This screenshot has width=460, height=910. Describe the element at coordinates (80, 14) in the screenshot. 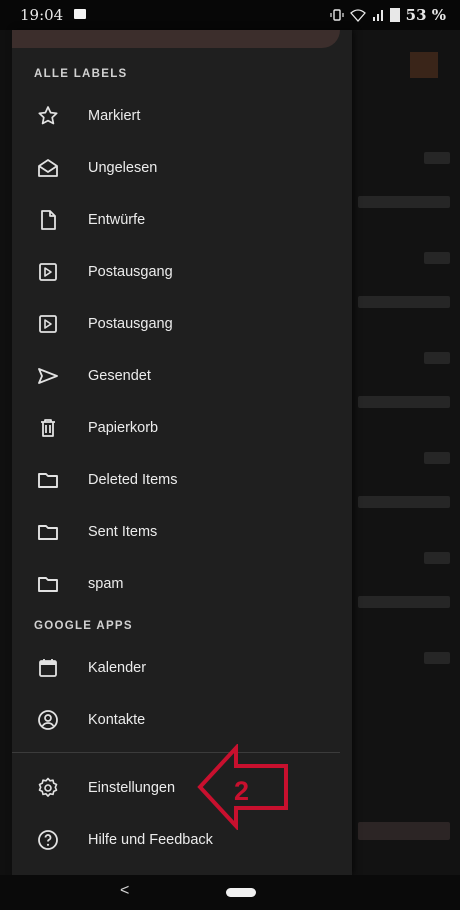

I see `image-notification-icon` at that location.